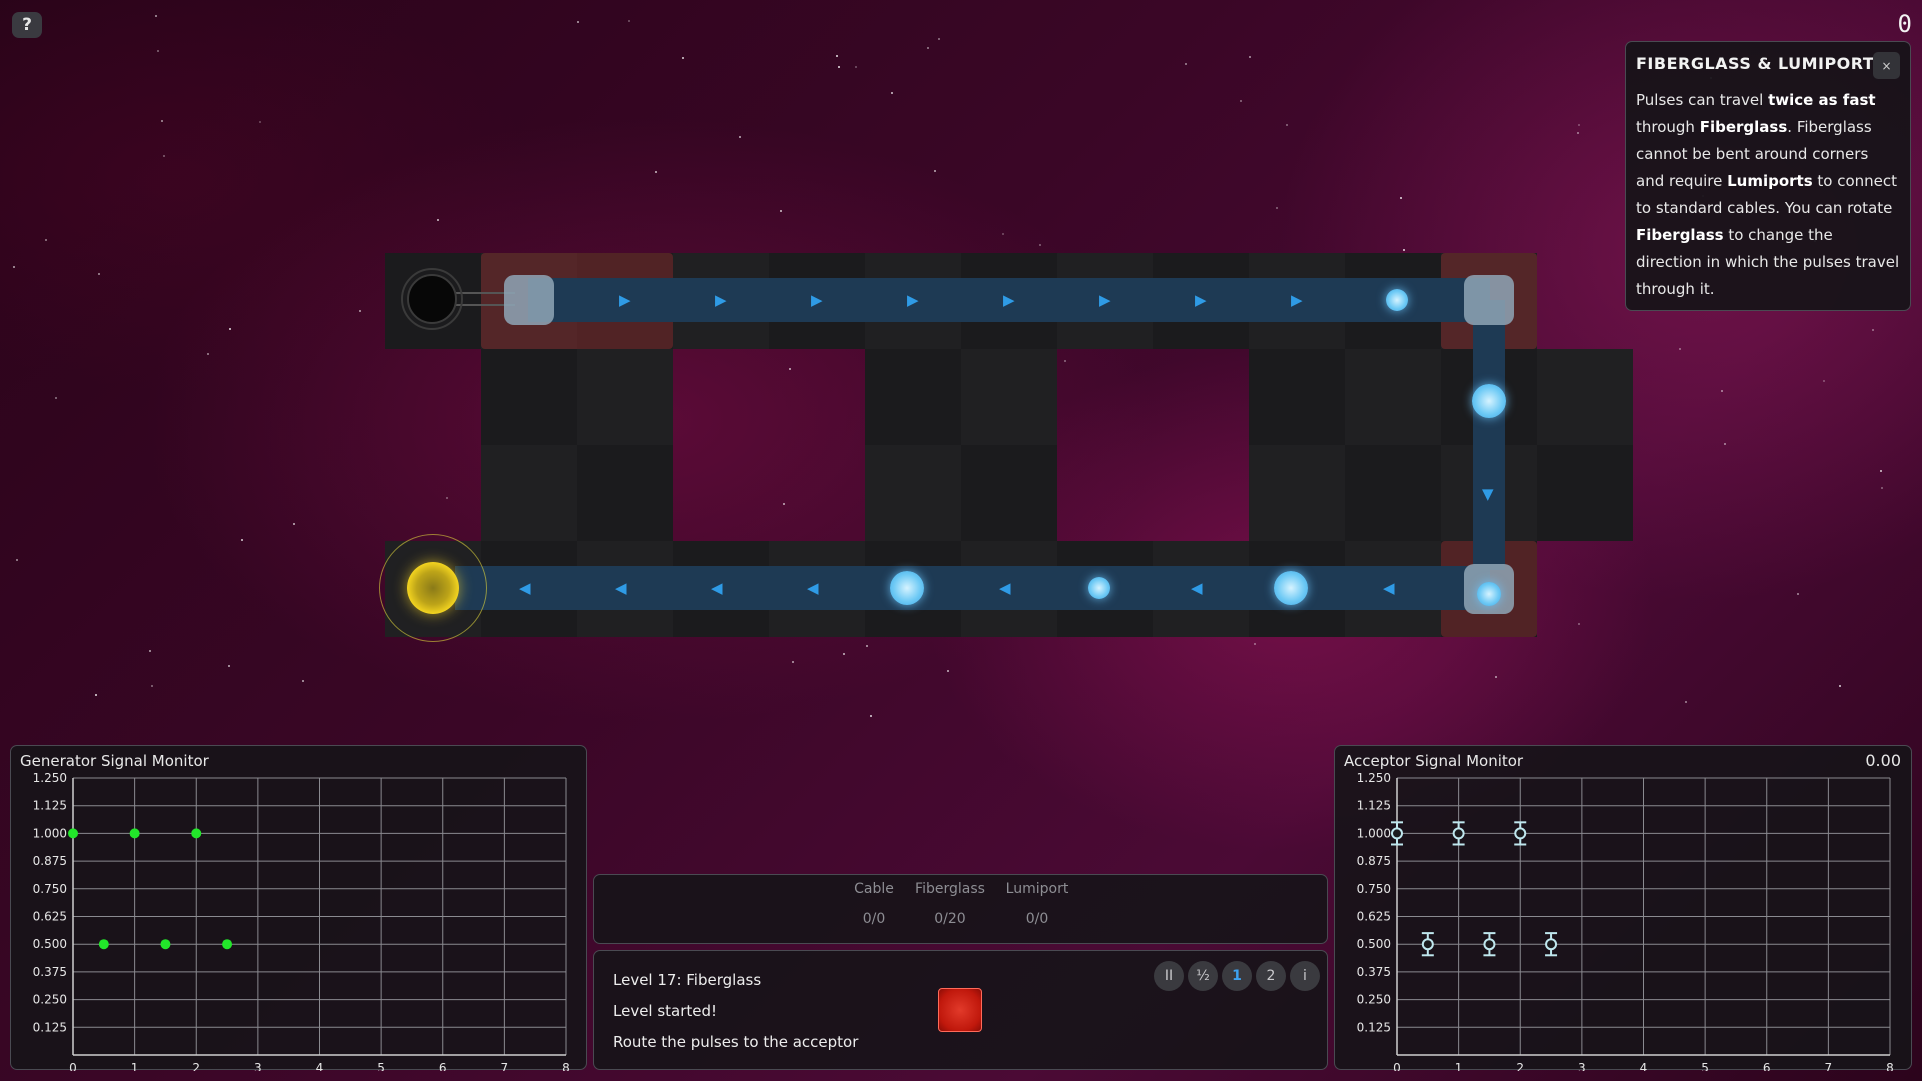  I want to click on inventory-count: 0/20, so click(950, 919).